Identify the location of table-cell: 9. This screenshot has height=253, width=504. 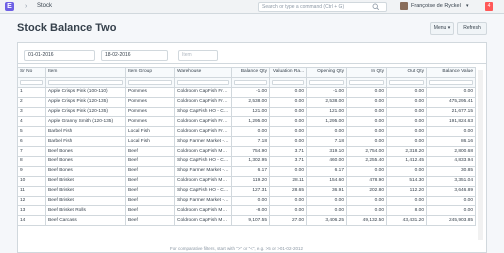
(31, 171).